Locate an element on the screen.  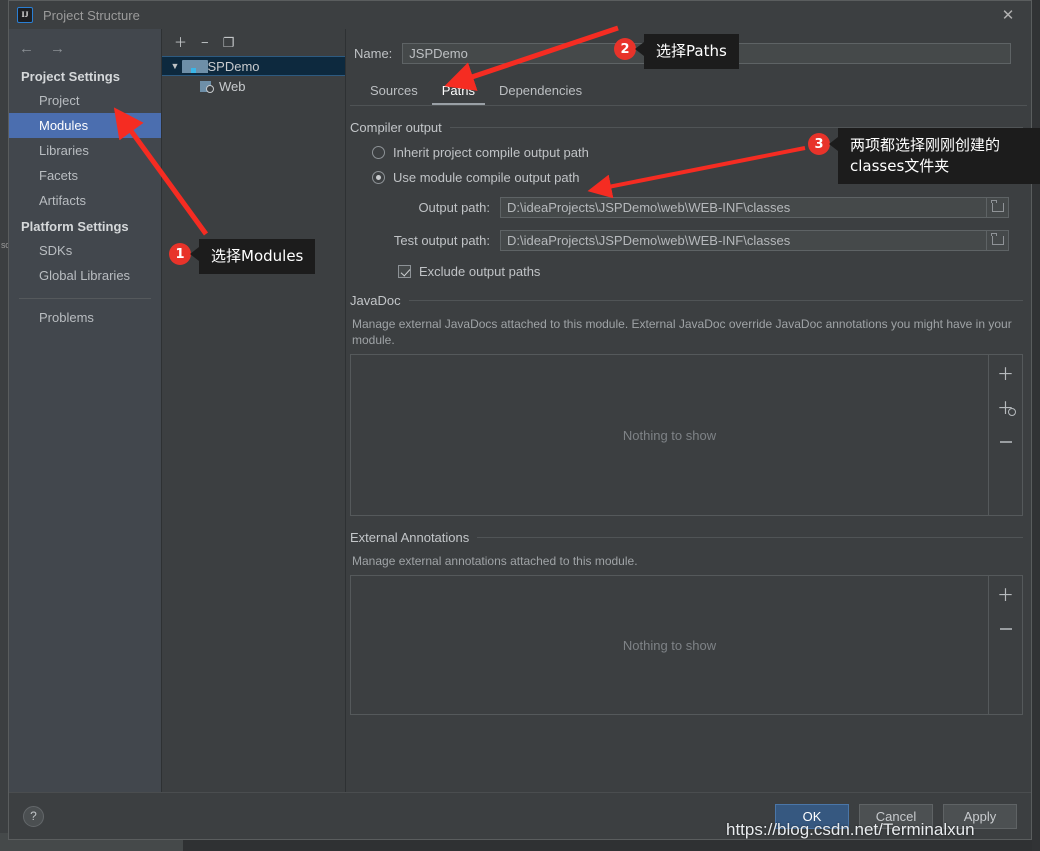
intellij-logo-icon: IJ is located at coordinates (25, 15).